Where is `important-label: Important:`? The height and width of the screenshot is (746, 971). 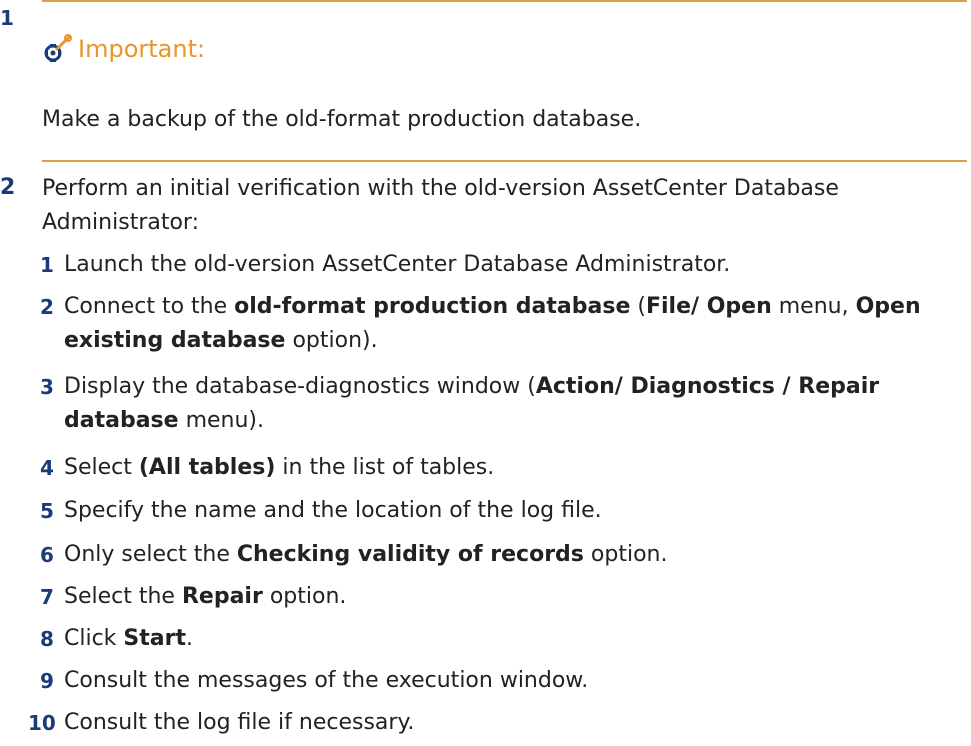 important-label: Important: is located at coordinates (142, 49).